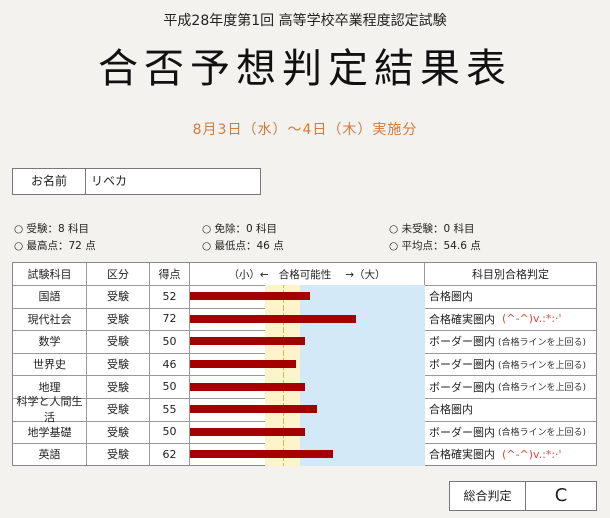 The image size is (610, 518). I want to click on overall-verdict-grade: C, so click(561, 495).